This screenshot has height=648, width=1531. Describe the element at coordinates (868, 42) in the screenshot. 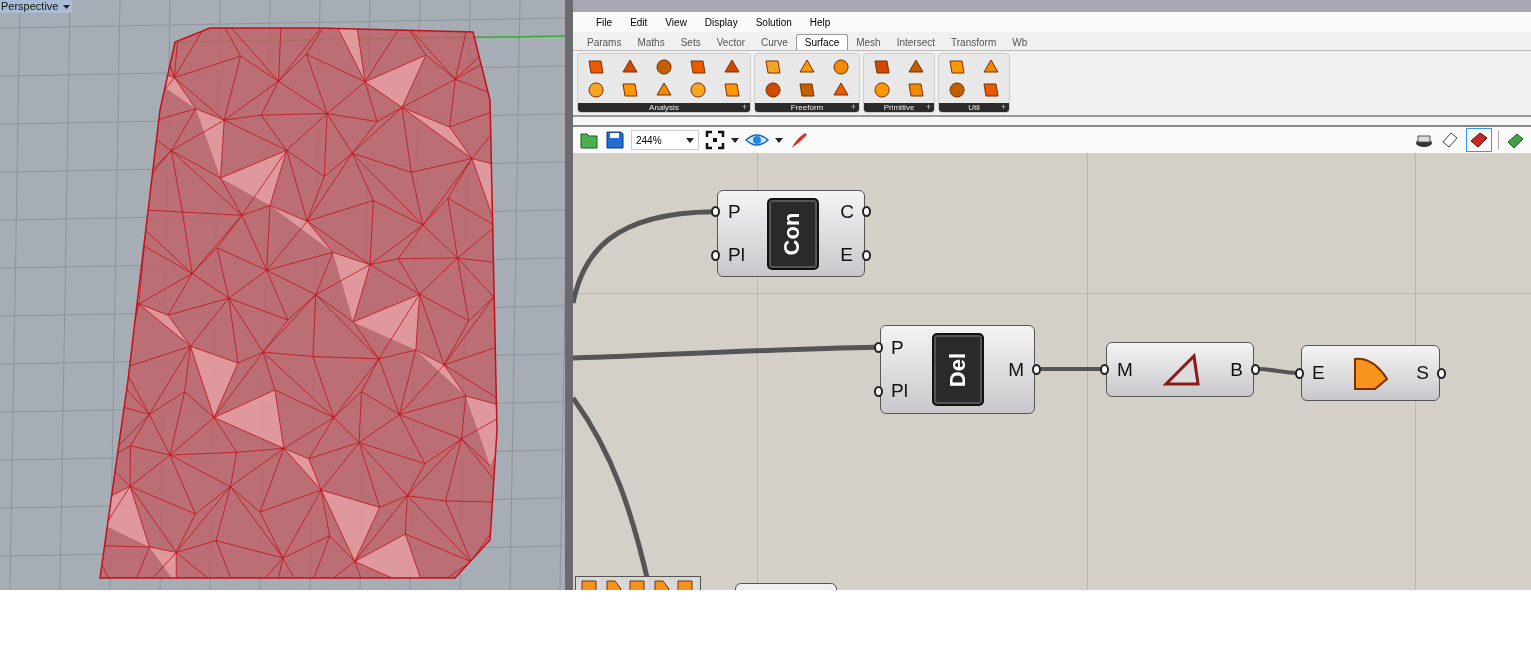

I see `tab: Mesh` at that location.